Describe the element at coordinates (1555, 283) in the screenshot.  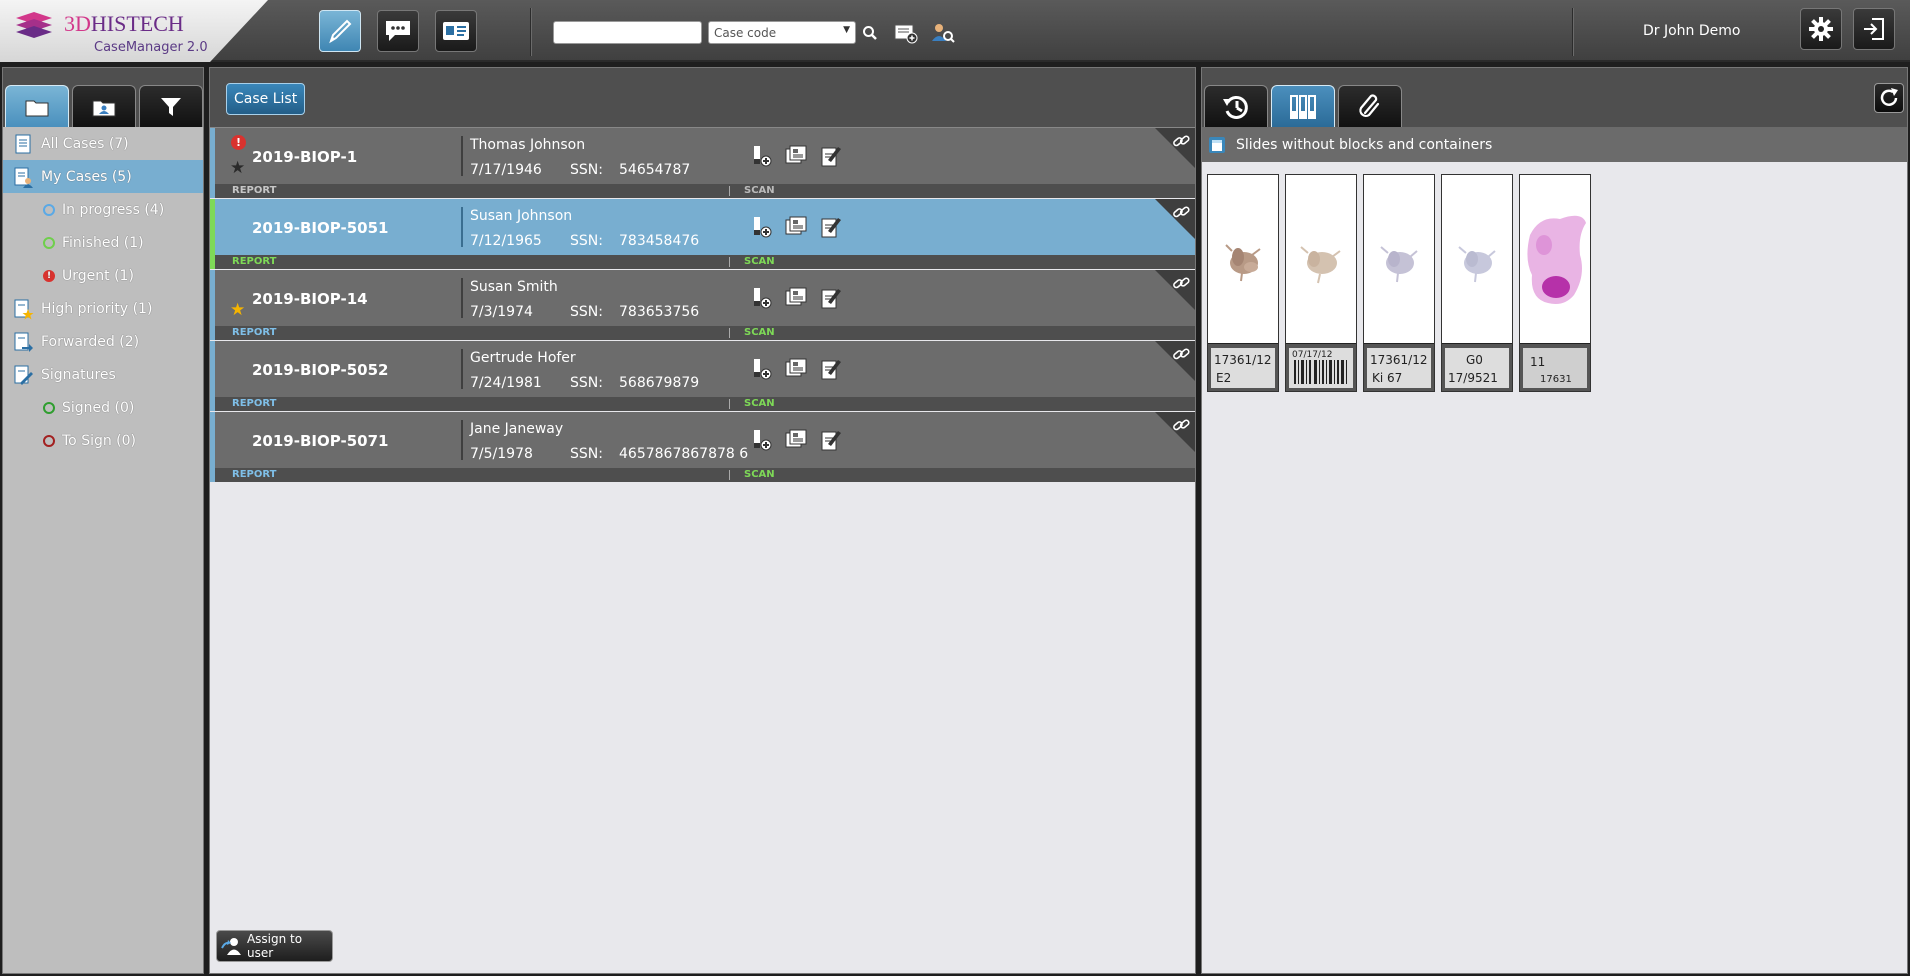
I see `slide-thumbnail: 11 17631` at that location.